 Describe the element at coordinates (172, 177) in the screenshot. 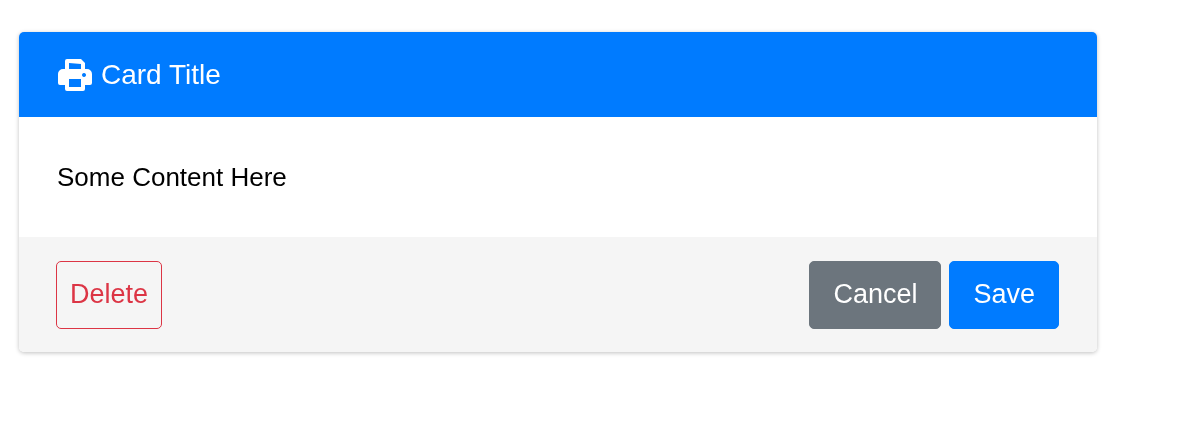

I see `card-text: Some Content Here` at that location.